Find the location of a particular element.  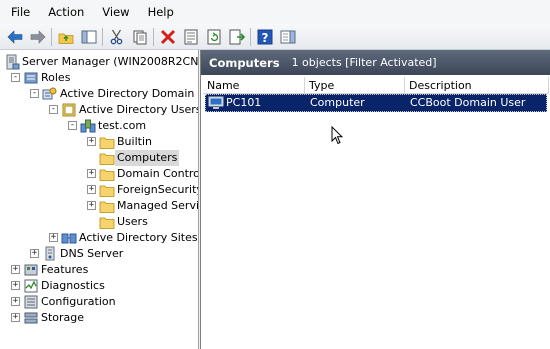

tree-item-active-directory-users-a: Active Directory Users a is located at coordinates (130, 110).